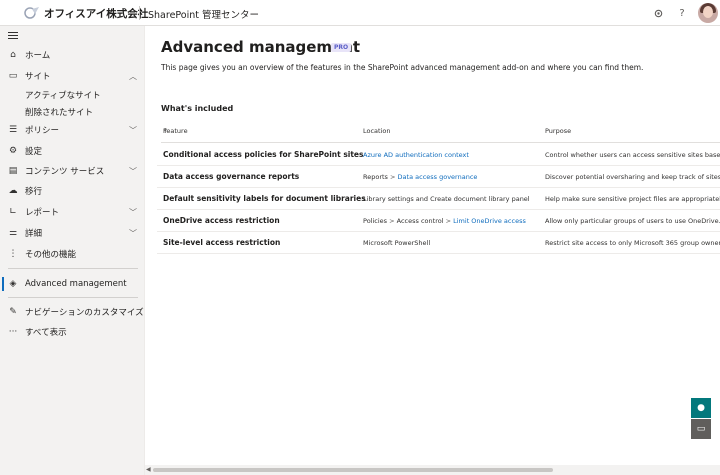  Describe the element at coordinates (46, 333) in the screenshot. I see `nav-label: すべて表示` at that location.